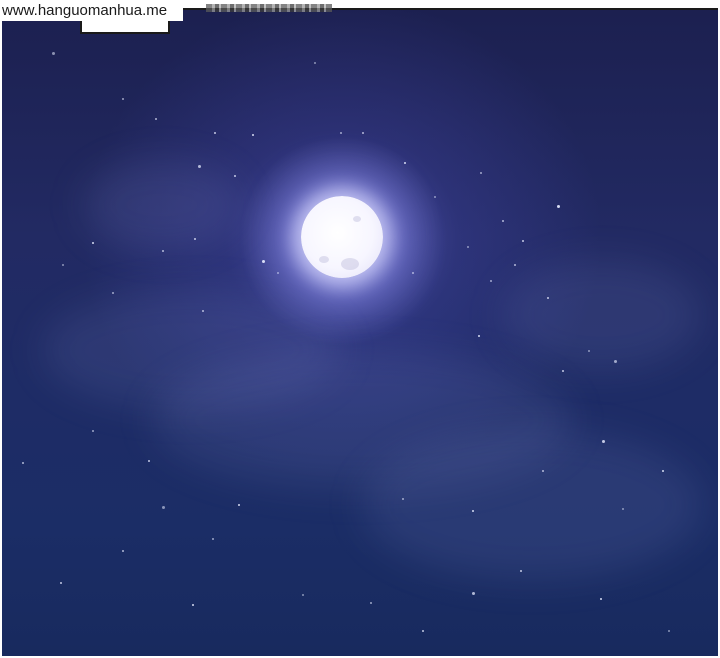  What do you see at coordinates (342, 237) in the screenshot?
I see `full-moon` at bounding box center [342, 237].